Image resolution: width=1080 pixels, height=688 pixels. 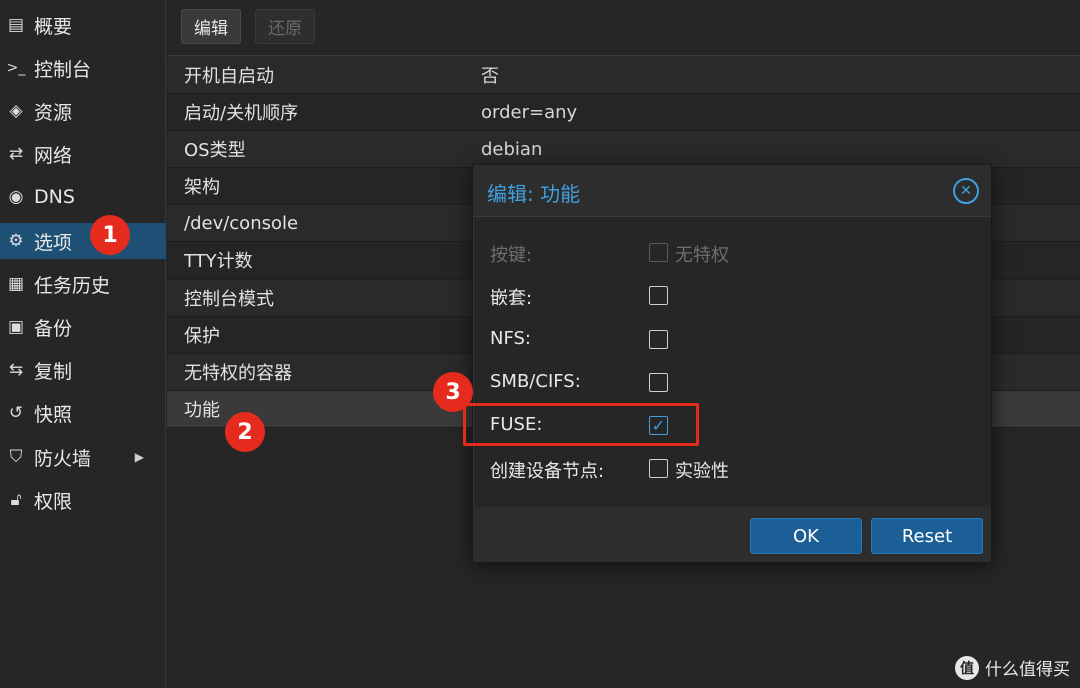 What do you see at coordinates (16, 413) in the screenshot?
I see `history-icon: ↺` at bounding box center [16, 413].